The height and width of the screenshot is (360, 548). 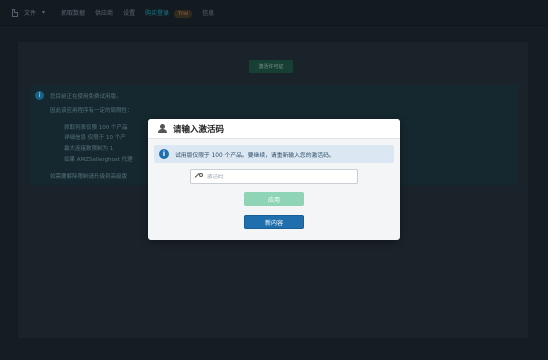 I want to click on key-icon, so click(x=198, y=176).